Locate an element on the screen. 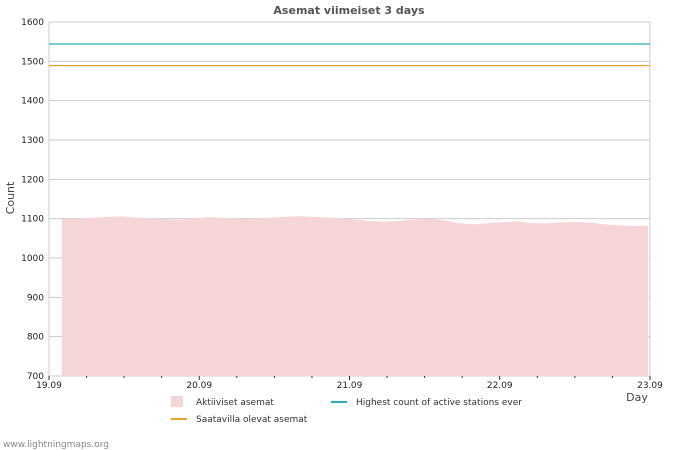  x-axis-label: Day is located at coordinates (637, 397).